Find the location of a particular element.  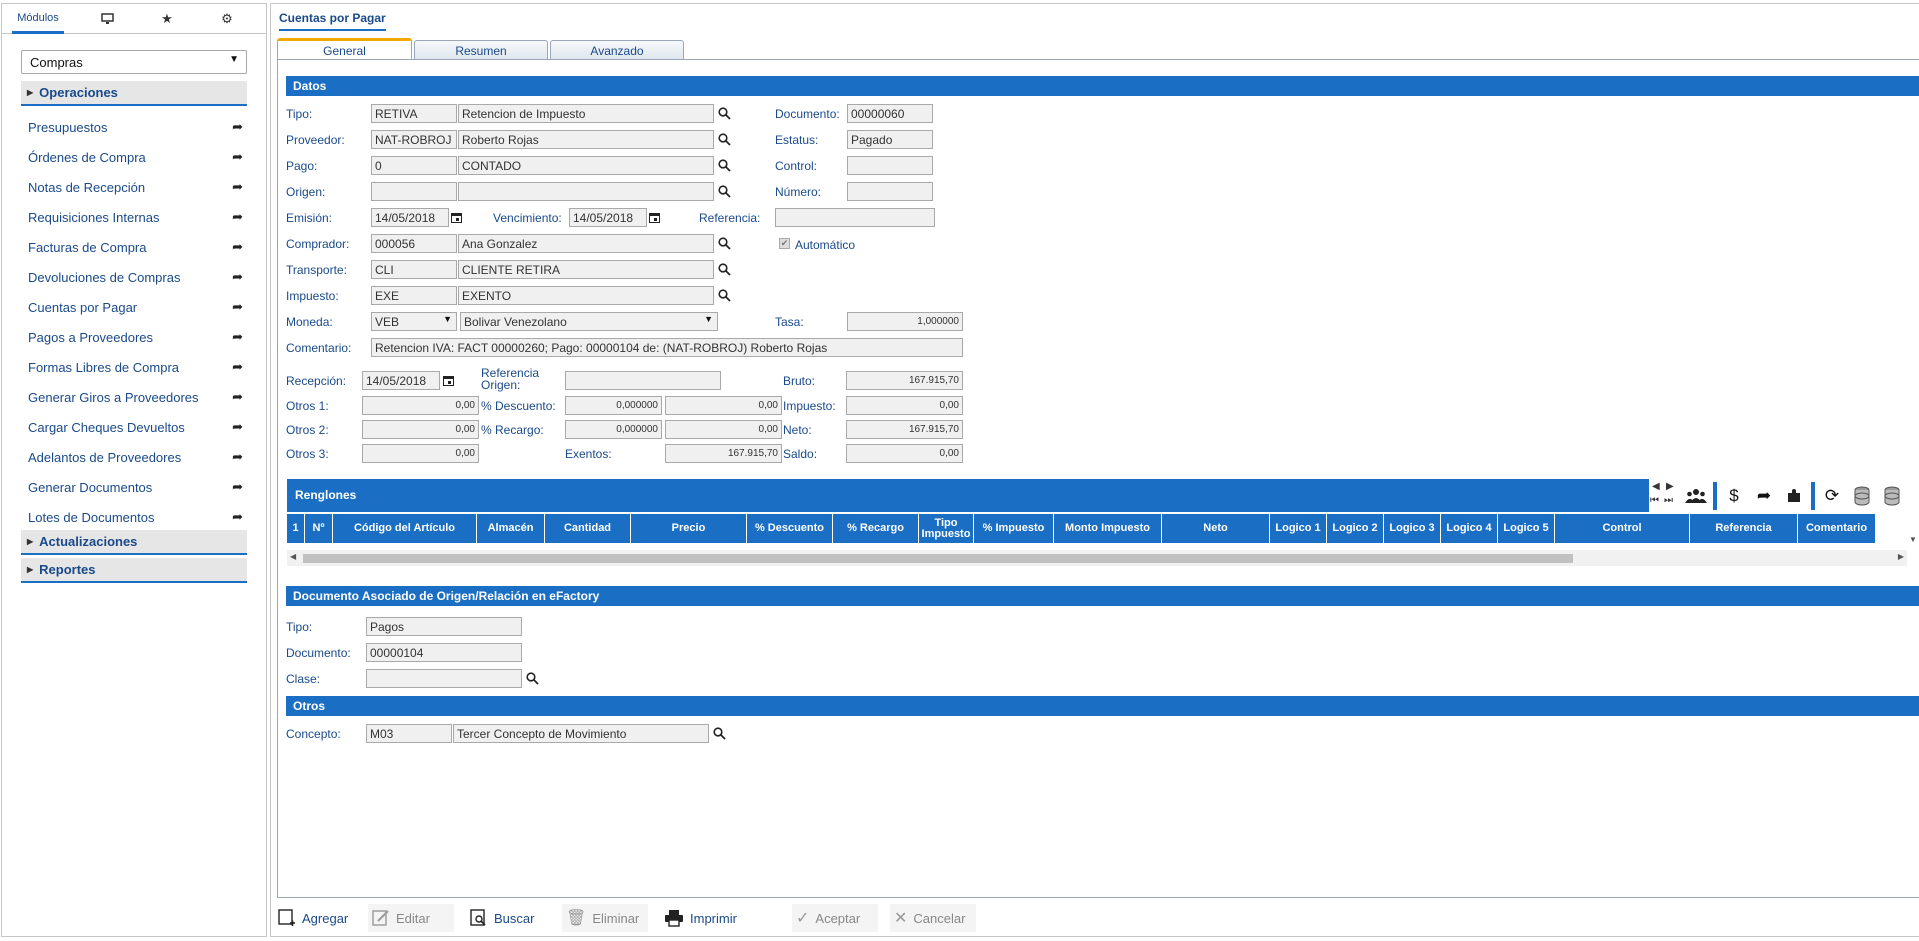

sidebar-item: Pagos a Proveedores ➦ is located at coordinates (135, 337).